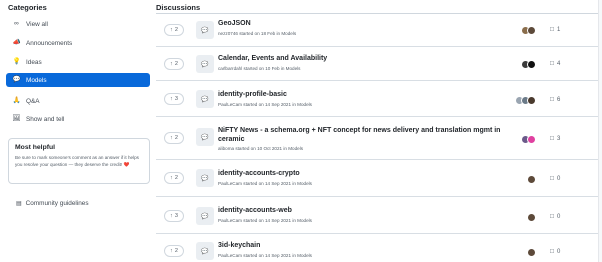 Image resolution: width=602 pixels, height=262 pixels. What do you see at coordinates (261, 148) in the screenshot?
I see `discussion-meta: aliboma started on 10 Oct 2021 in Models` at bounding box center [261, 148].